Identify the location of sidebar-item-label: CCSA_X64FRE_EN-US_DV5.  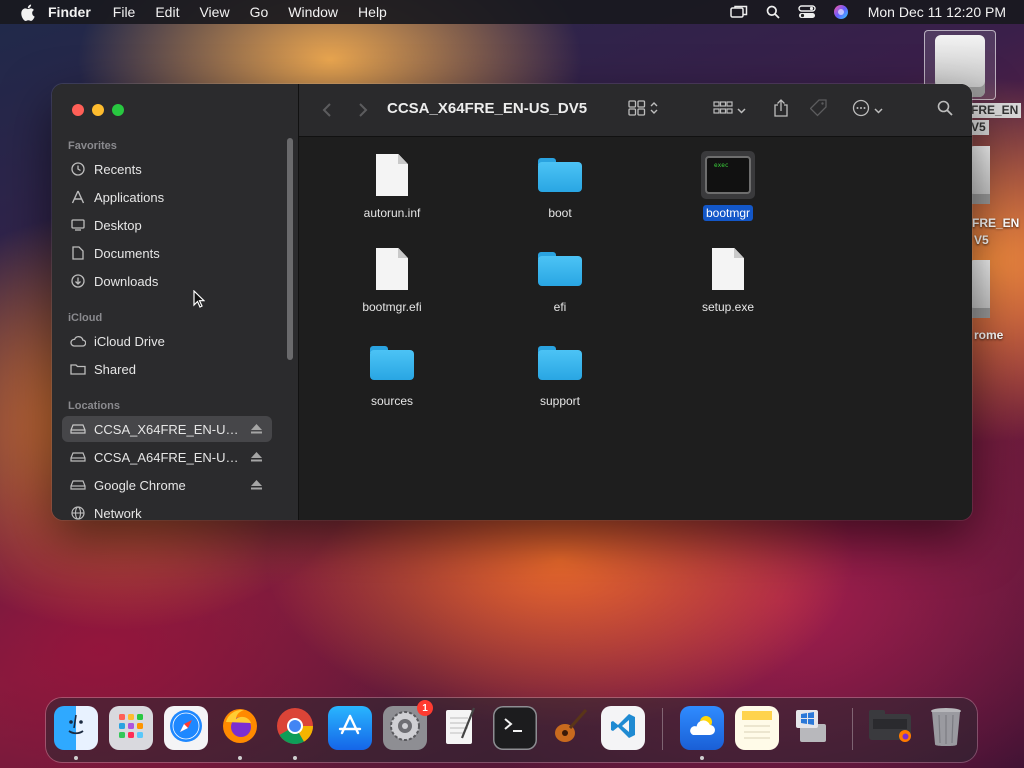
(170, 429).